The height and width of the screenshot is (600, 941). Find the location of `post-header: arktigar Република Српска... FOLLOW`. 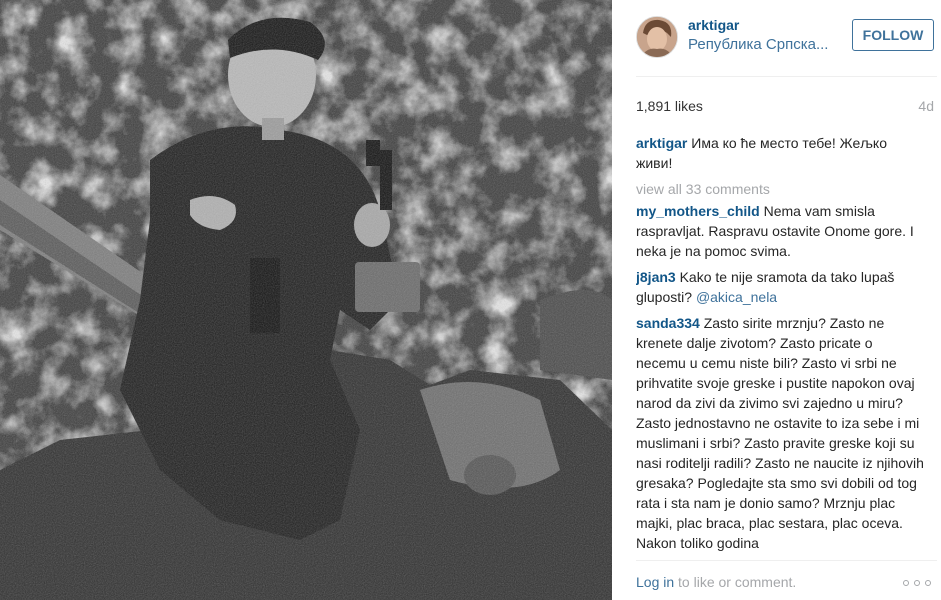

post-header: arktigar Република Српска... FOLLOW is located at coordinates (786, 38).